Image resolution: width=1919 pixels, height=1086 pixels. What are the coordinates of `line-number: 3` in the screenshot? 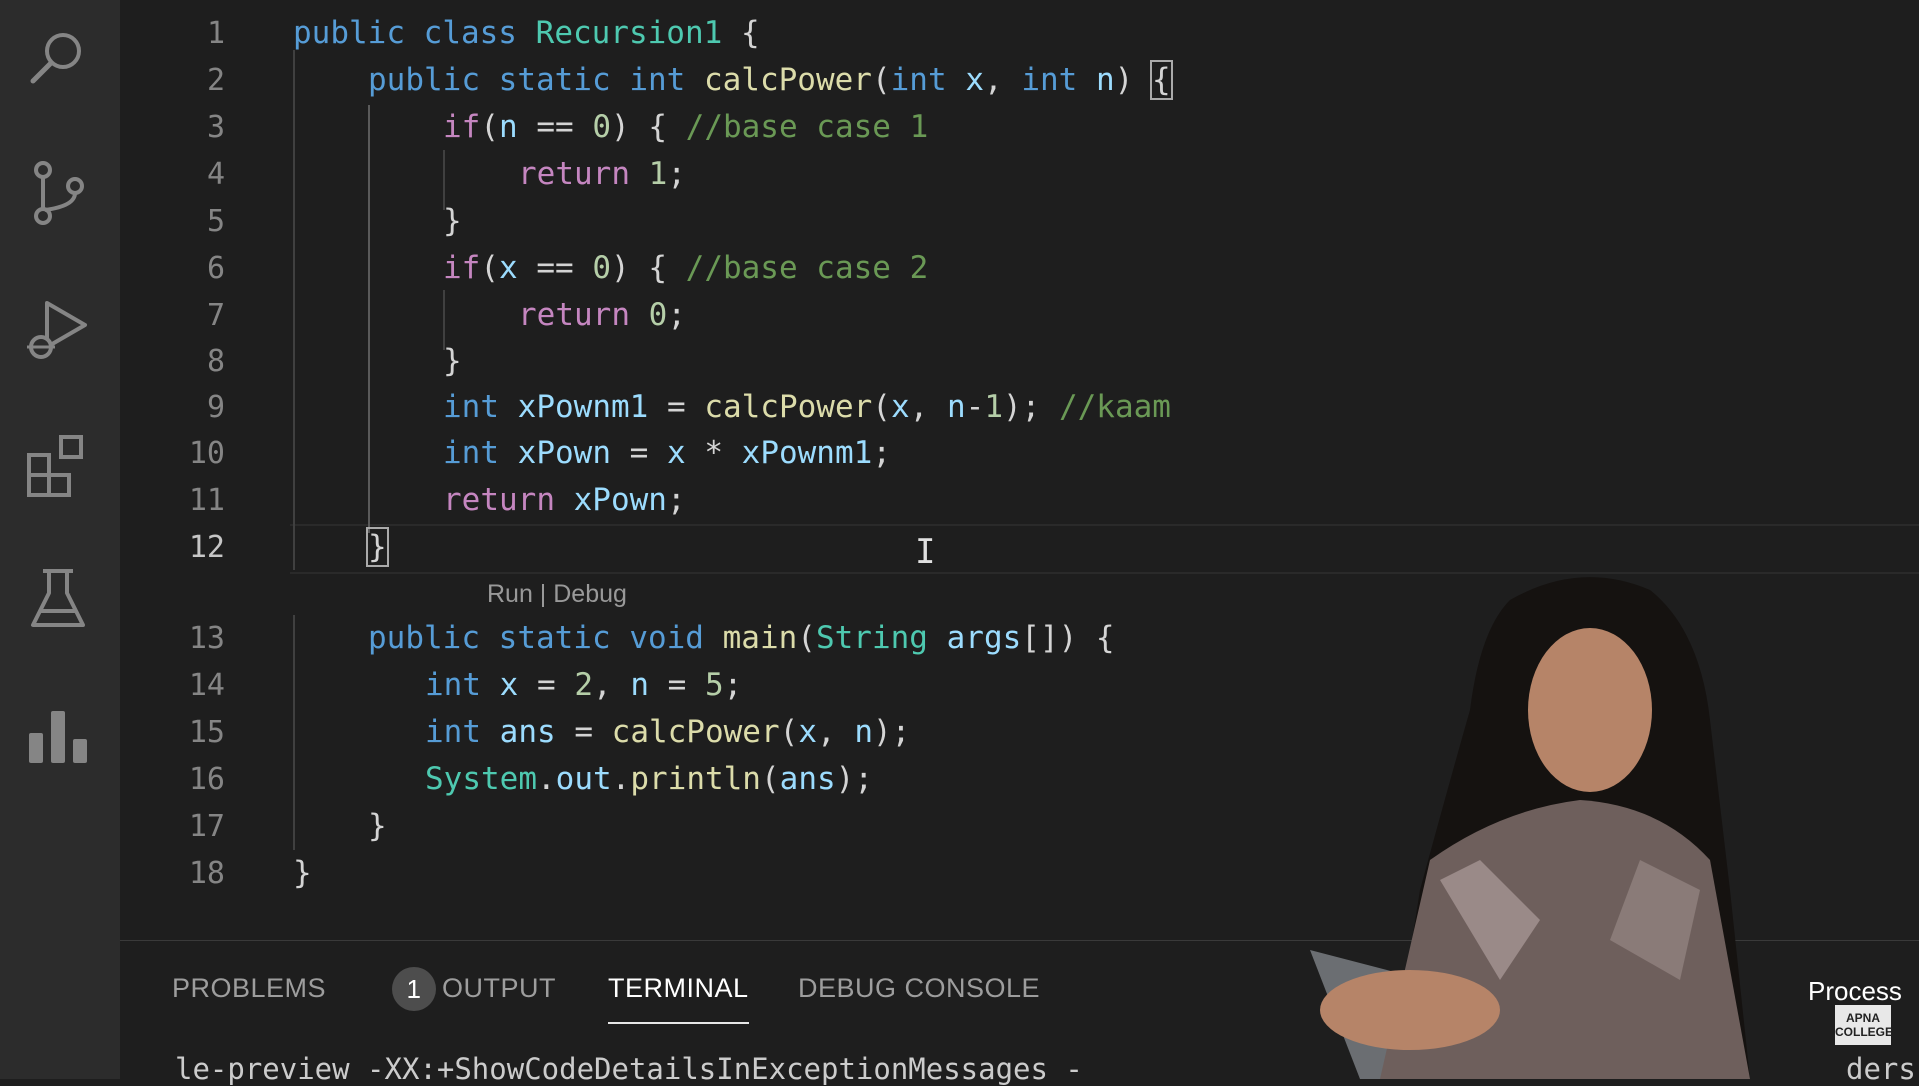 It's located at (215, 127).